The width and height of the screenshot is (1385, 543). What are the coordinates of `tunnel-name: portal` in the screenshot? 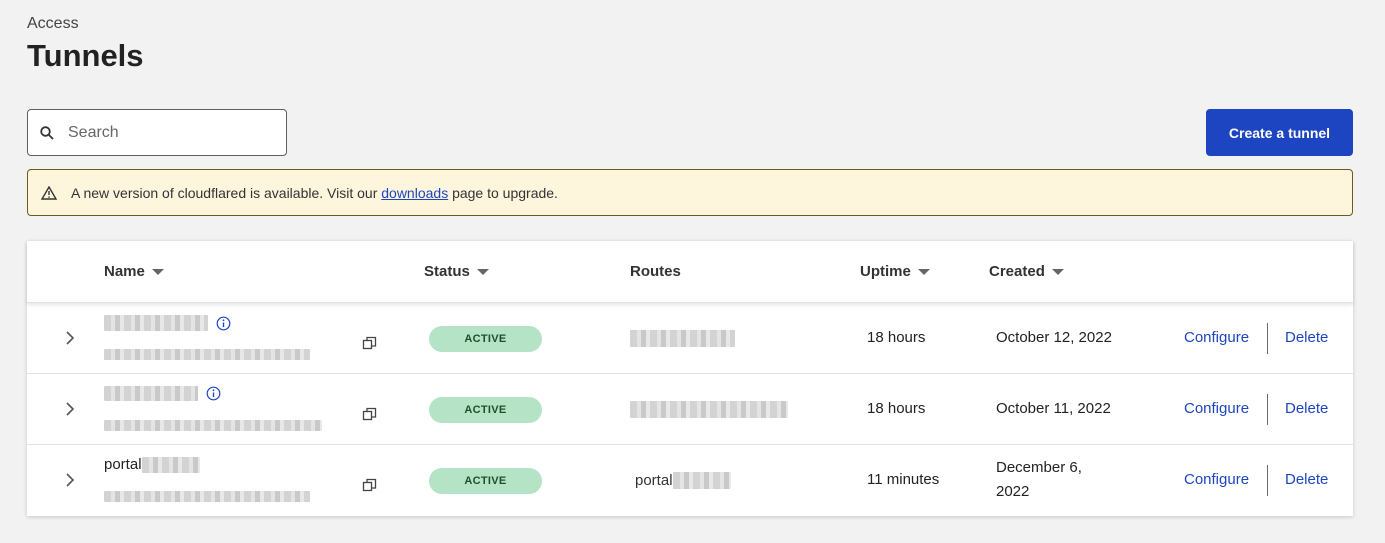 It's located at (152, 464).